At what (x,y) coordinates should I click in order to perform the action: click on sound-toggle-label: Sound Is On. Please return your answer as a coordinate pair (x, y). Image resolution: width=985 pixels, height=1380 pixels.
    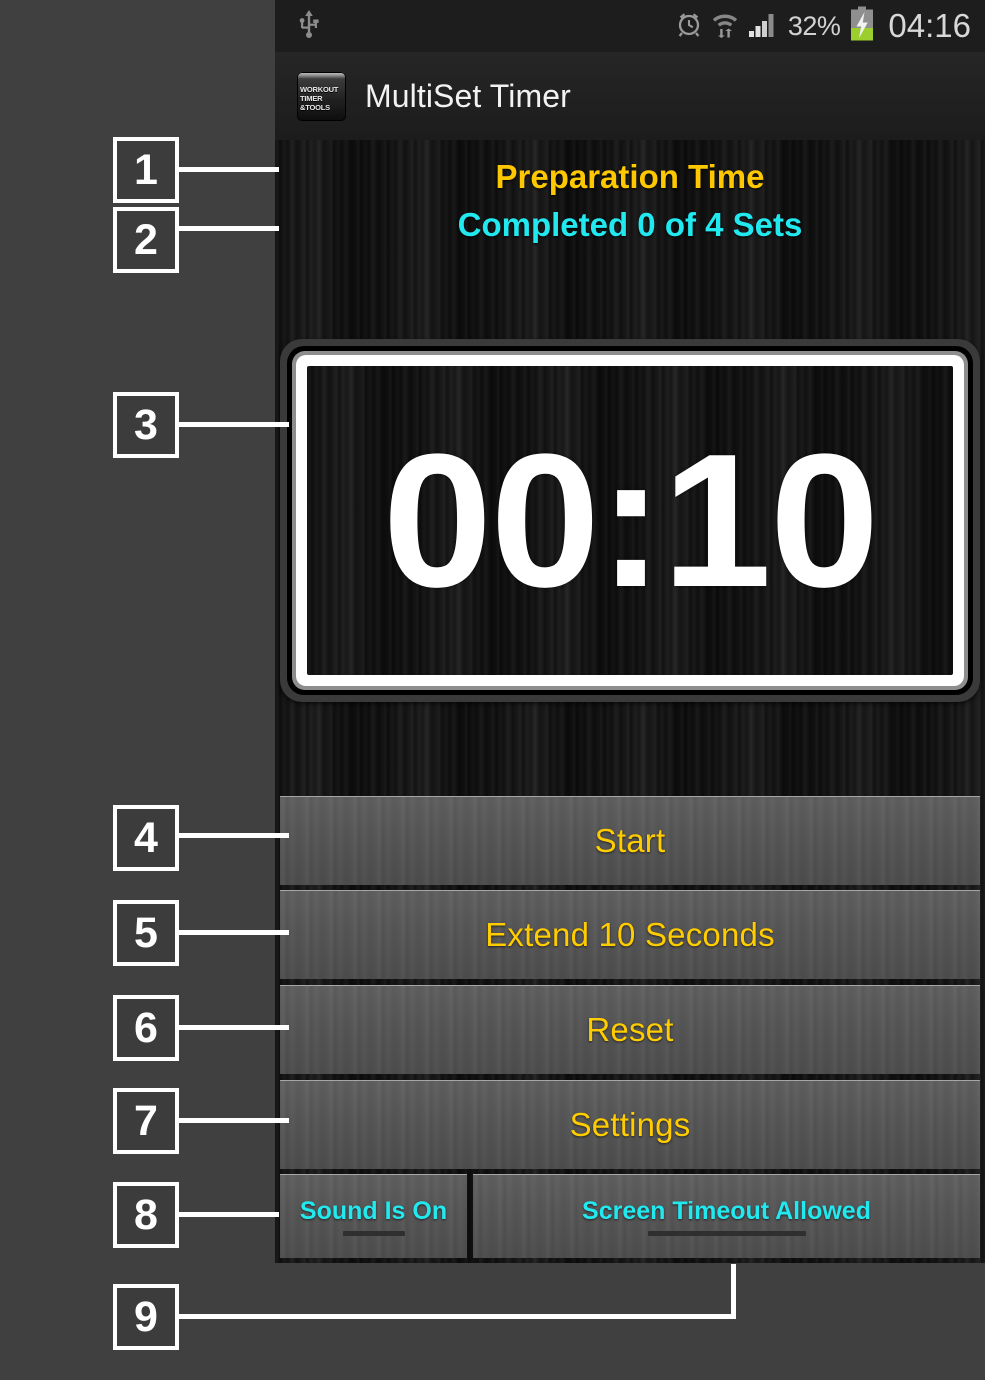
    Looking at the image, I should click on (373, 1211).